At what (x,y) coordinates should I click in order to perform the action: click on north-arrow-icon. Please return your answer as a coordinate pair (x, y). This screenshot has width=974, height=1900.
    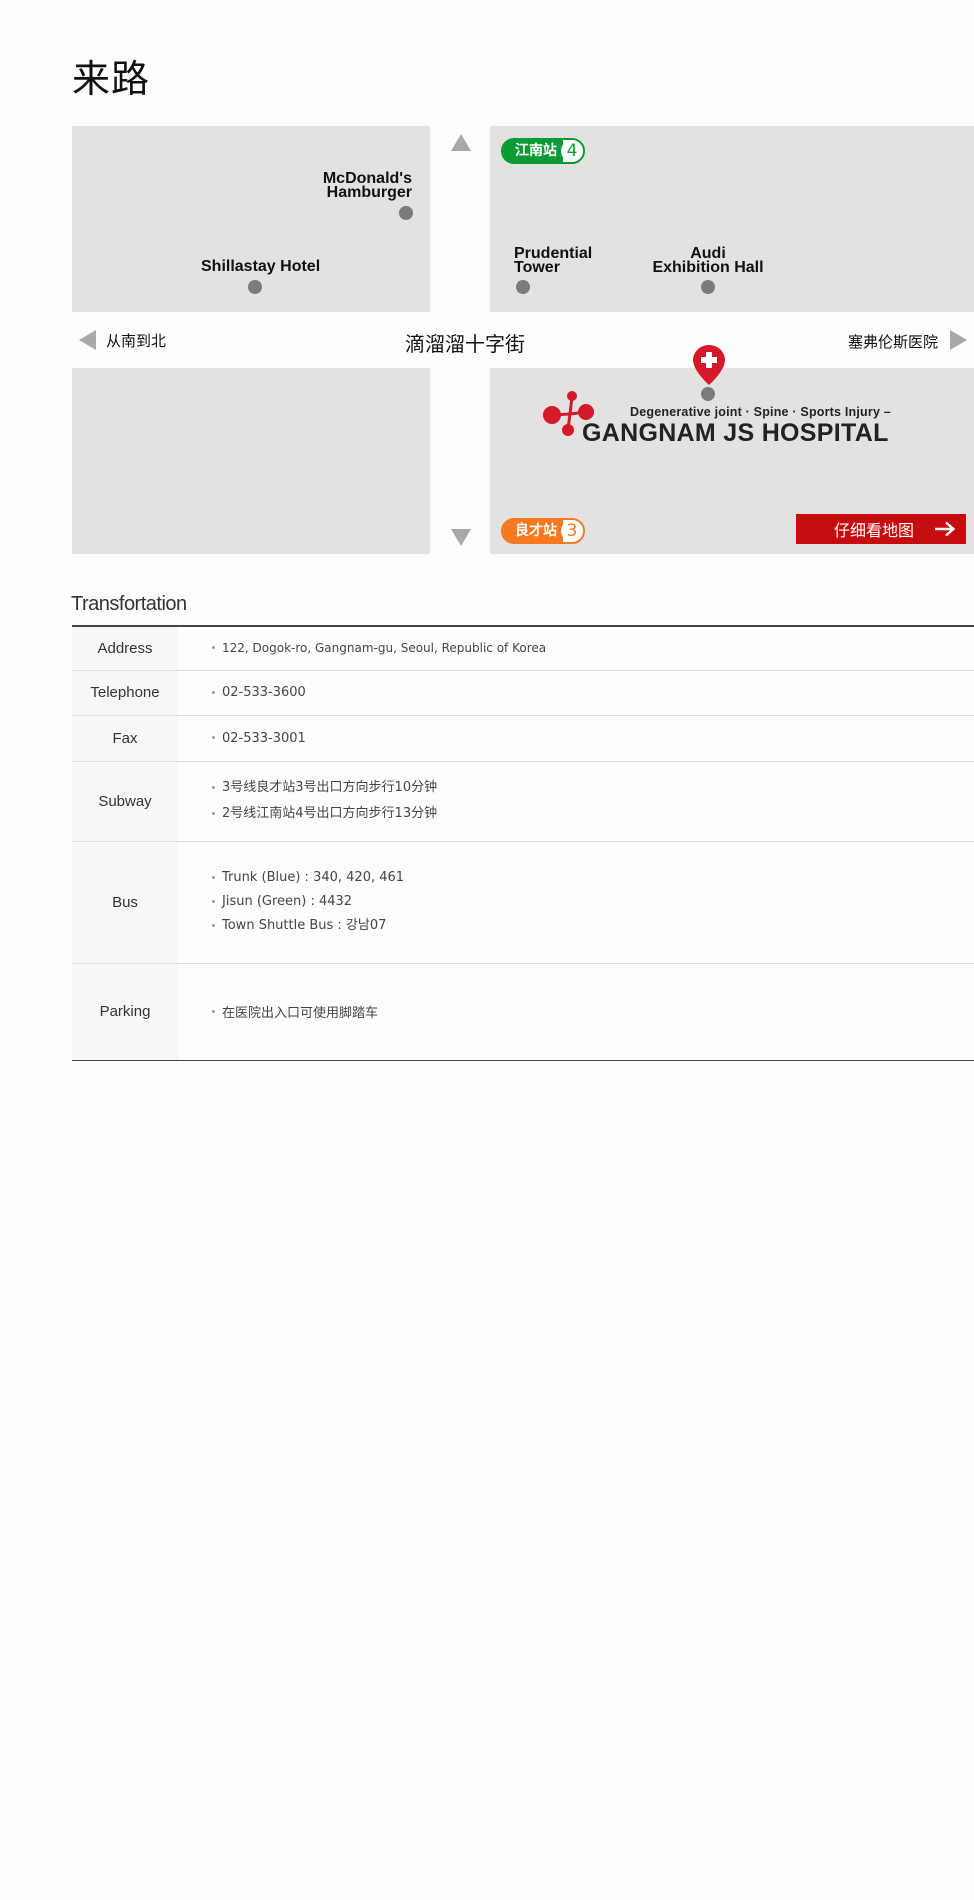
    Looking at the image, I should click on (461, 142).